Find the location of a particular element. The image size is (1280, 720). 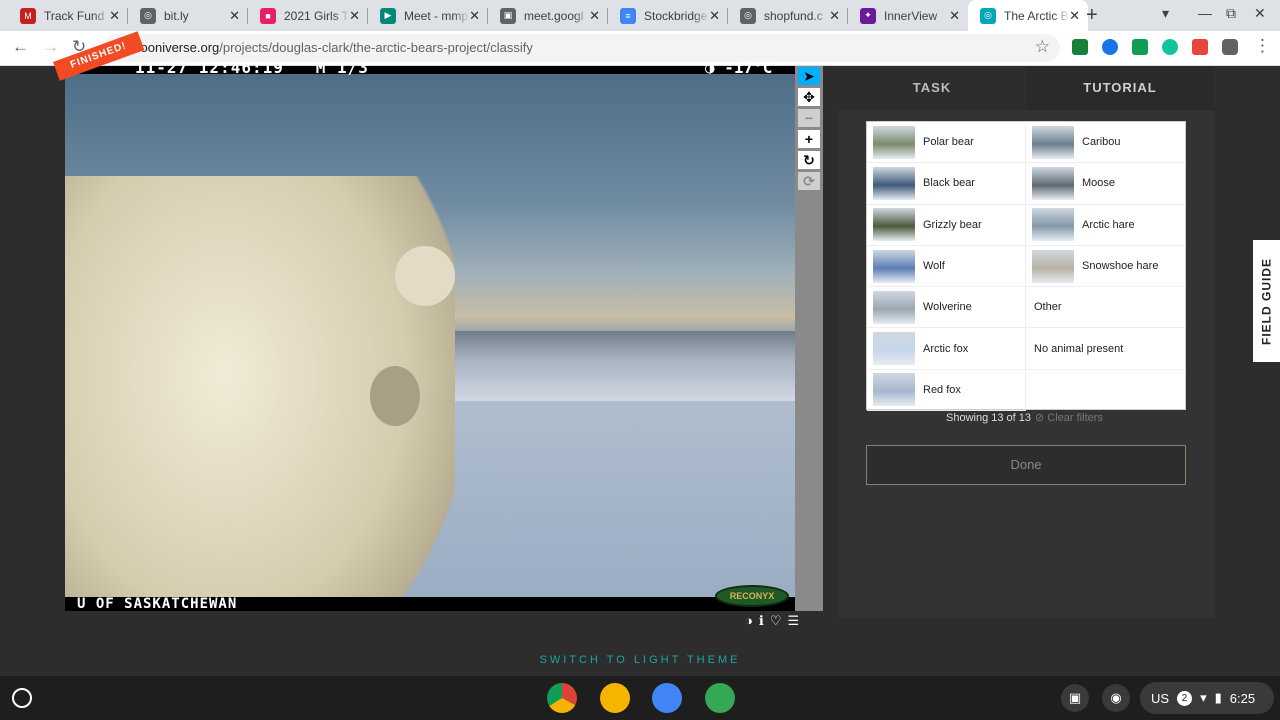

tab-title: The Arctic B is located at coordinates (1036, 15).